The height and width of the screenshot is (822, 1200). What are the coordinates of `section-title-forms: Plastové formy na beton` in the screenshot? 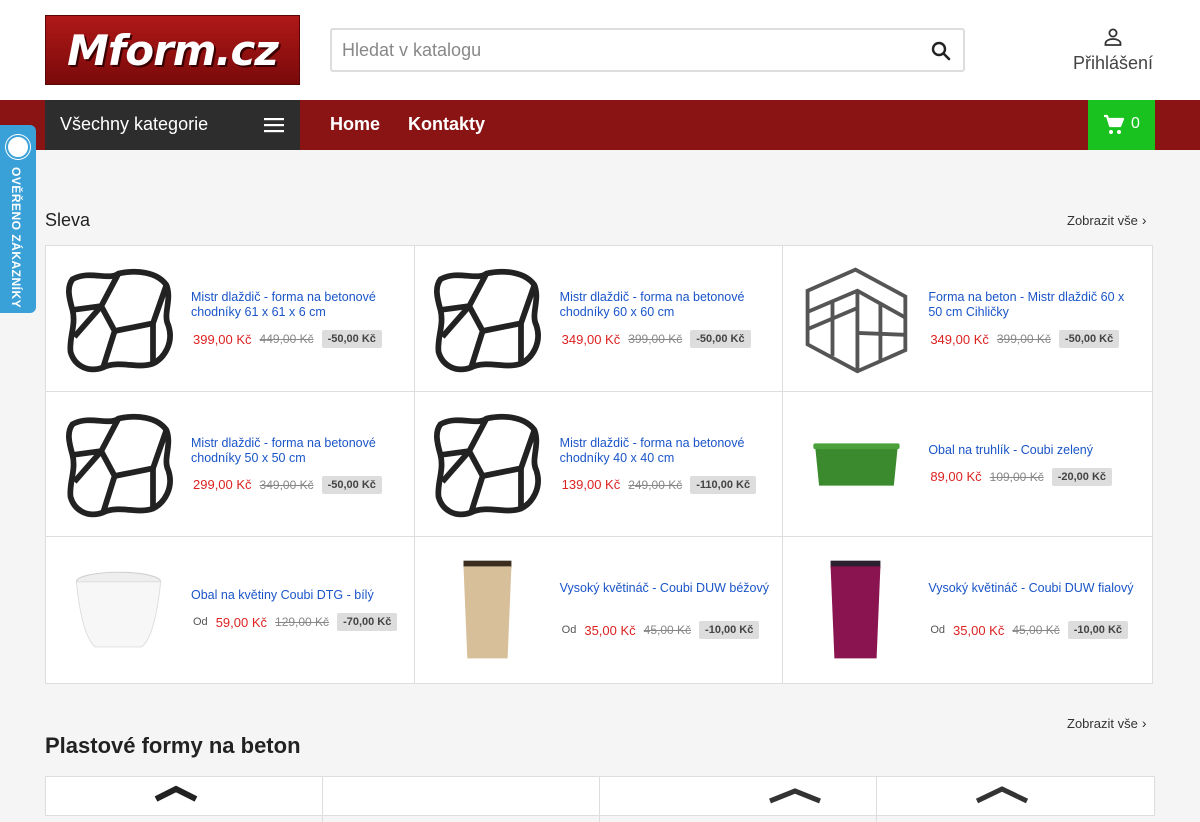 It's located at (173, 745).